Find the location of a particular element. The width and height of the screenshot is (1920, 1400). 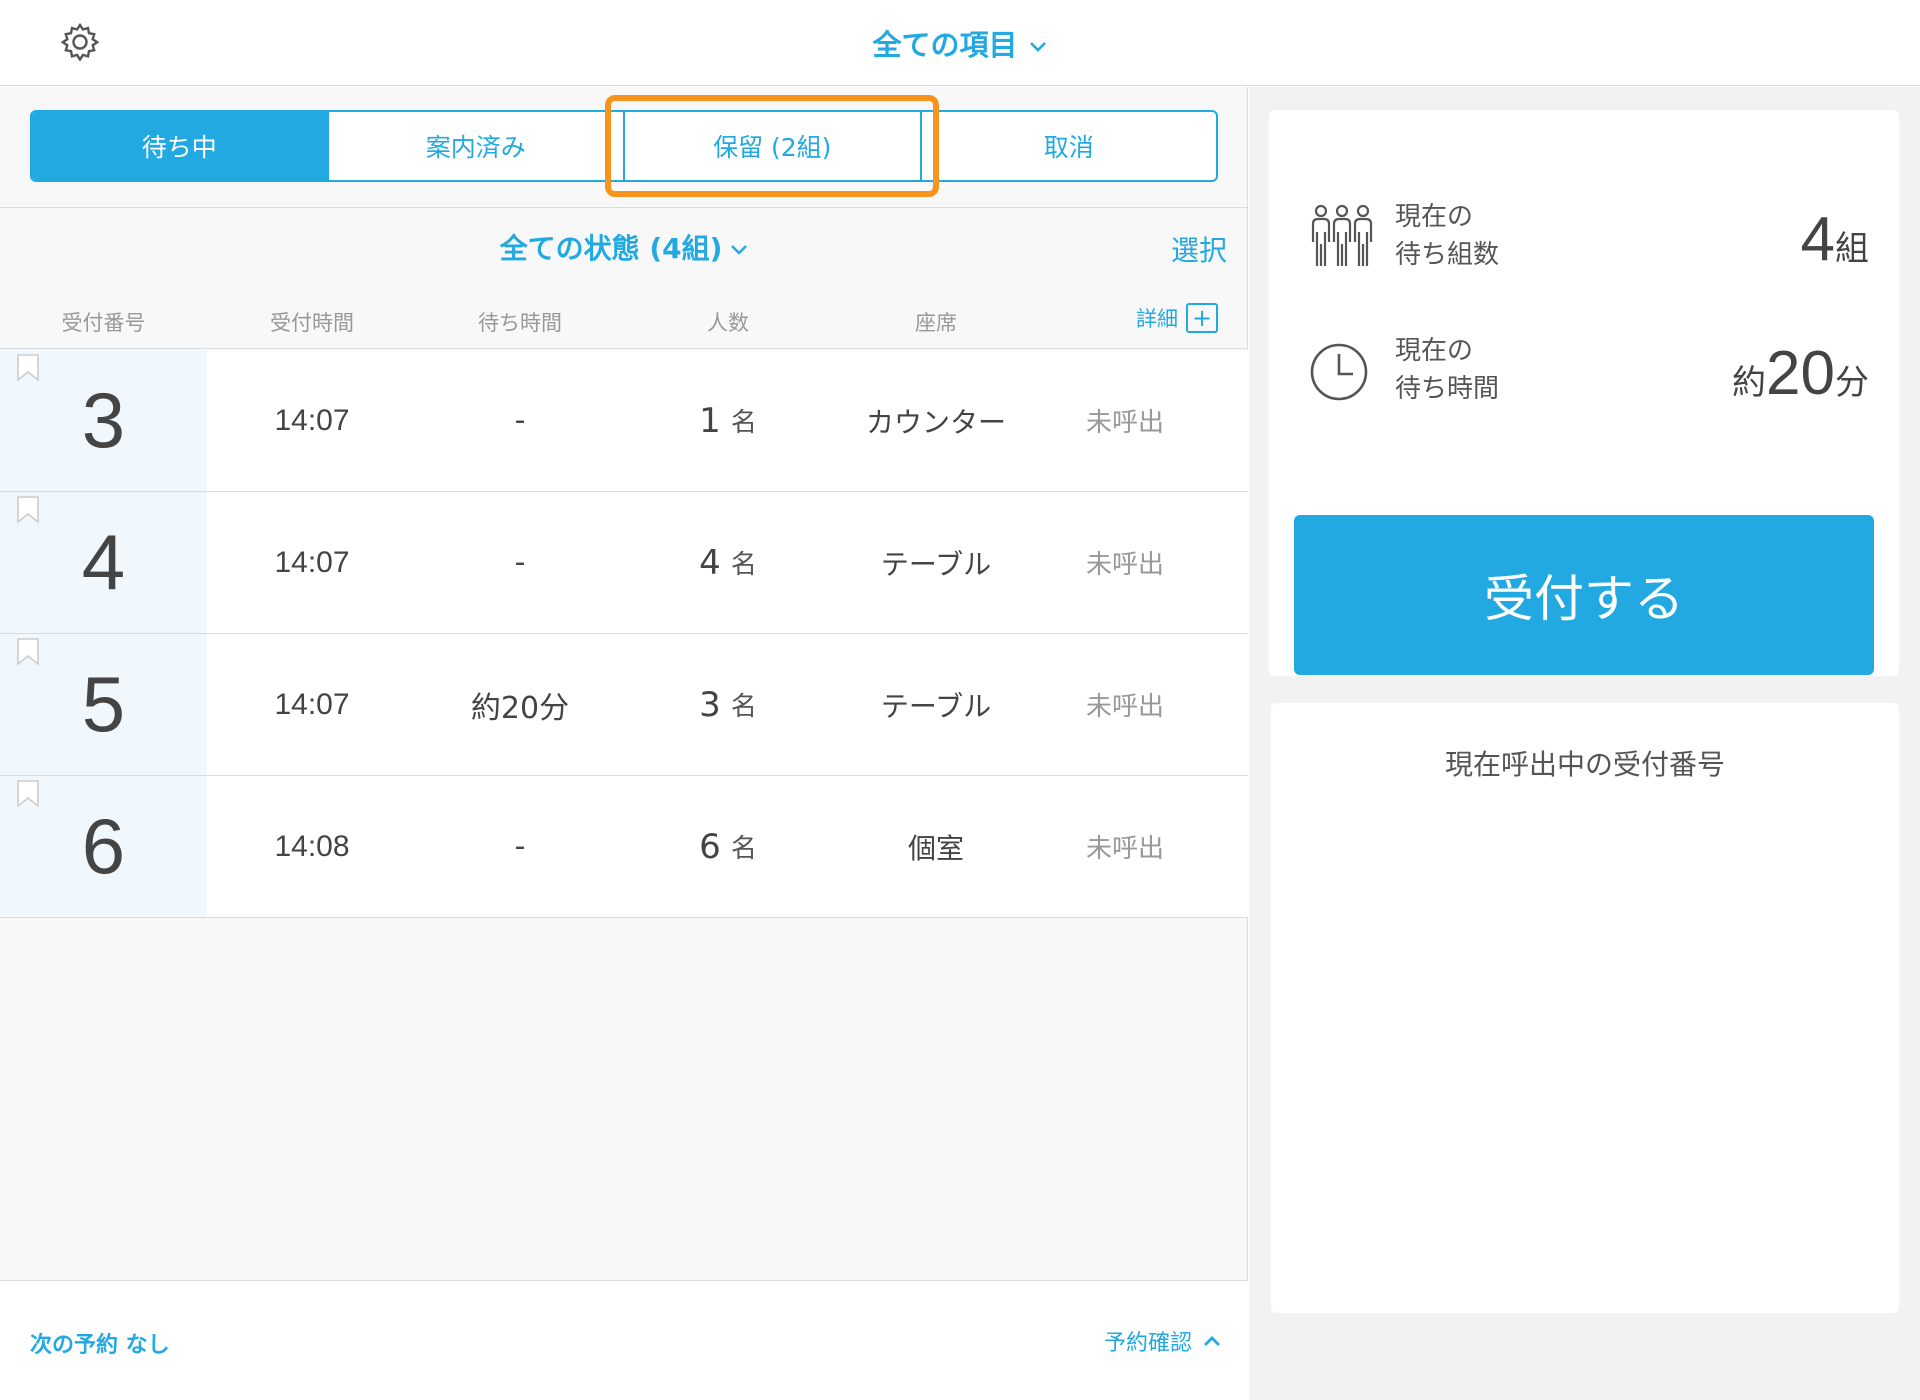

calling-numbers-title: 現在呼出中の受付番号 is located at coordinates (1584, 764).